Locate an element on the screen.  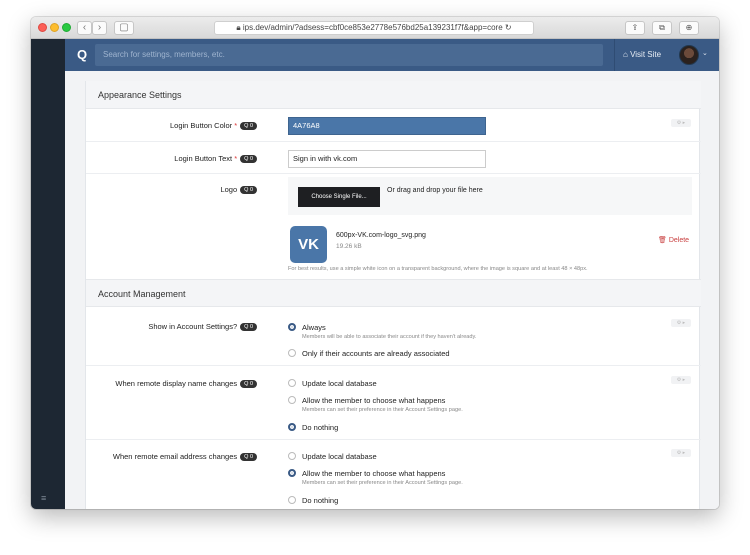
trash-icon: 🗑︎ is located at coordinates (662, 240).